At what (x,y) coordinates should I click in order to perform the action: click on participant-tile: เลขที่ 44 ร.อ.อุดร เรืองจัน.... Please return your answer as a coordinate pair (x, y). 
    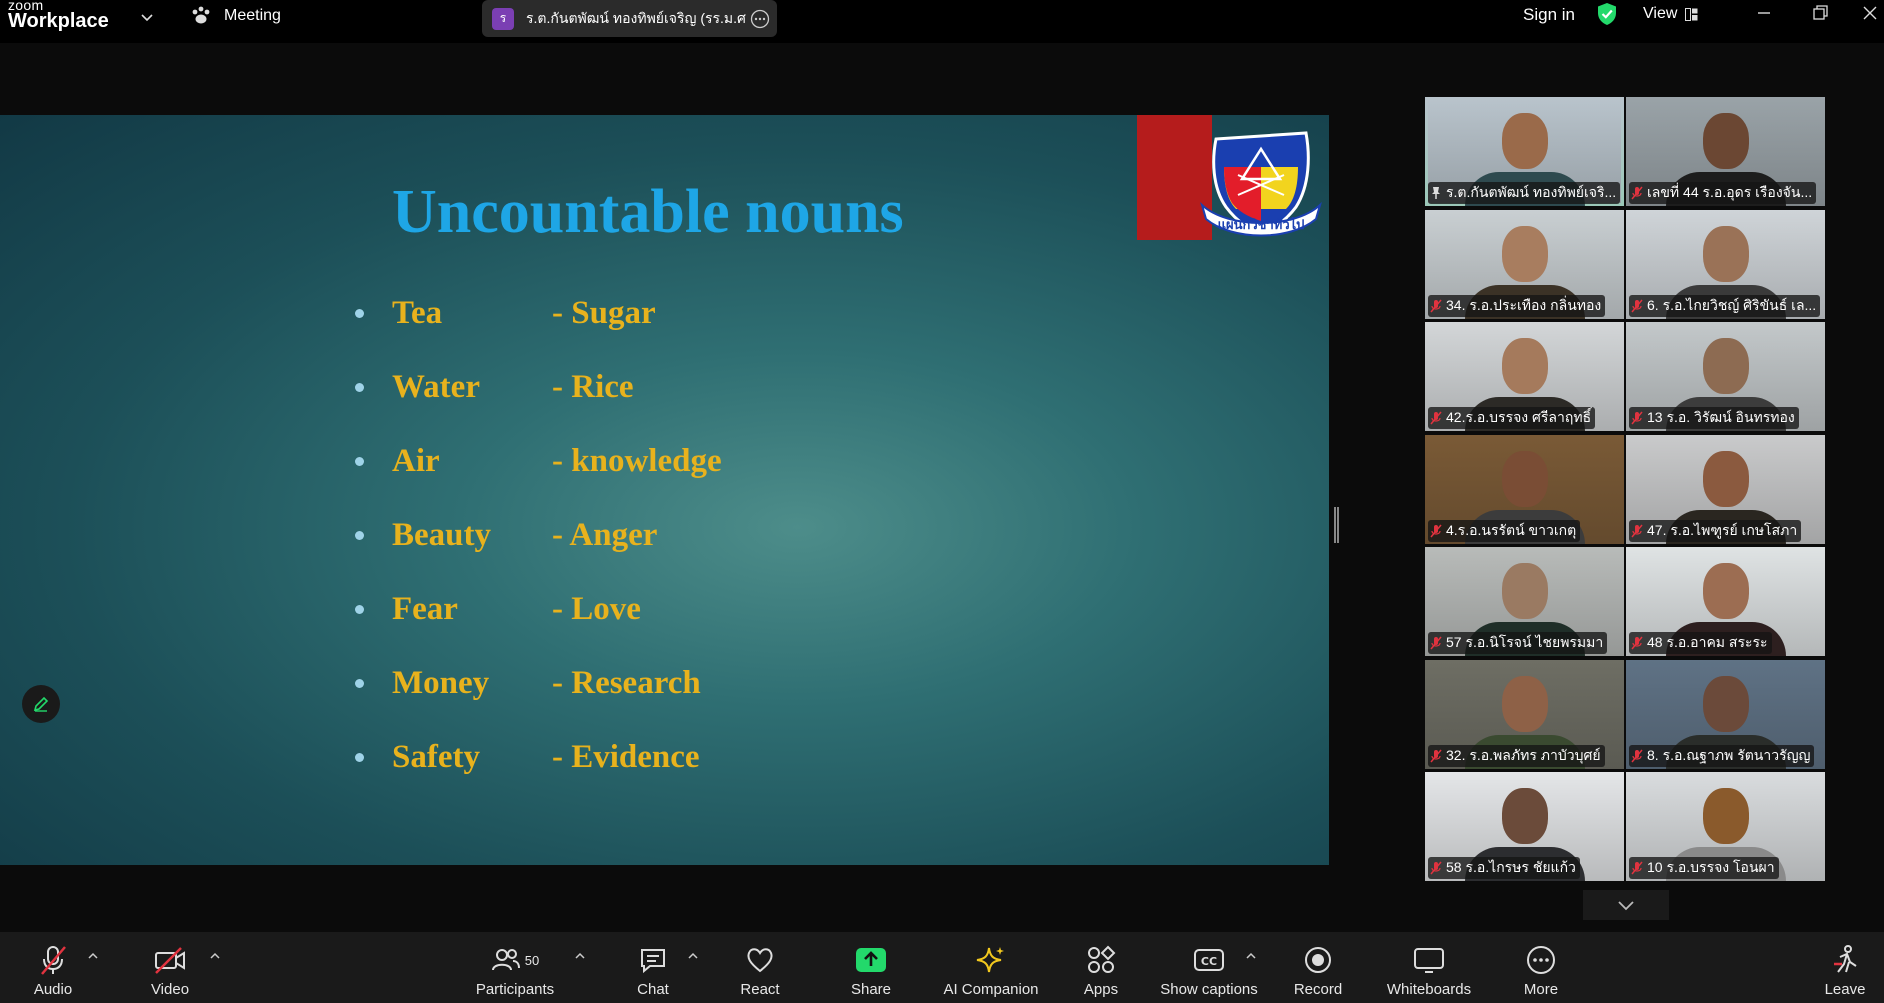
    Looking at the image, I should click on (1725, 151).